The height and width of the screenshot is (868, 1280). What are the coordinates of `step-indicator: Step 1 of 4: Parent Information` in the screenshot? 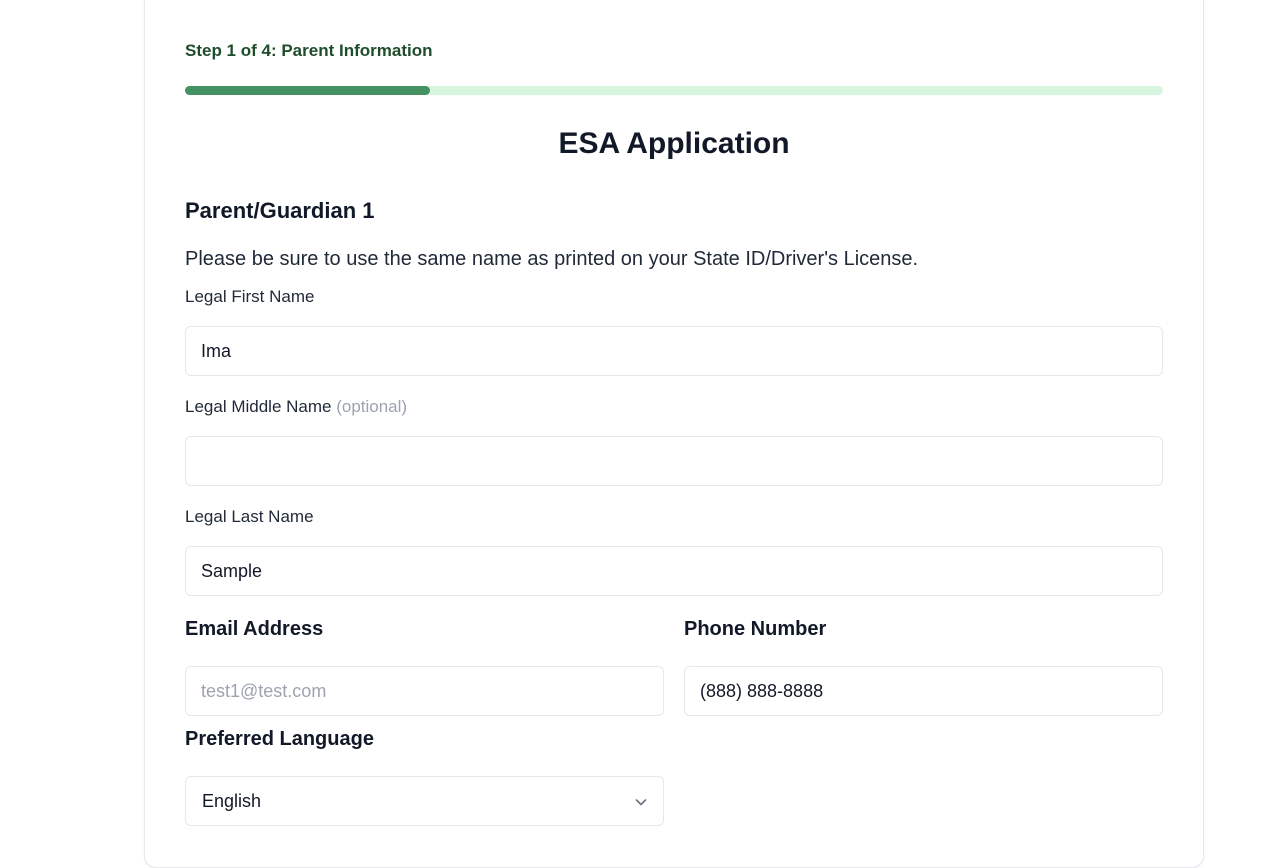 It's located at (309, 50).